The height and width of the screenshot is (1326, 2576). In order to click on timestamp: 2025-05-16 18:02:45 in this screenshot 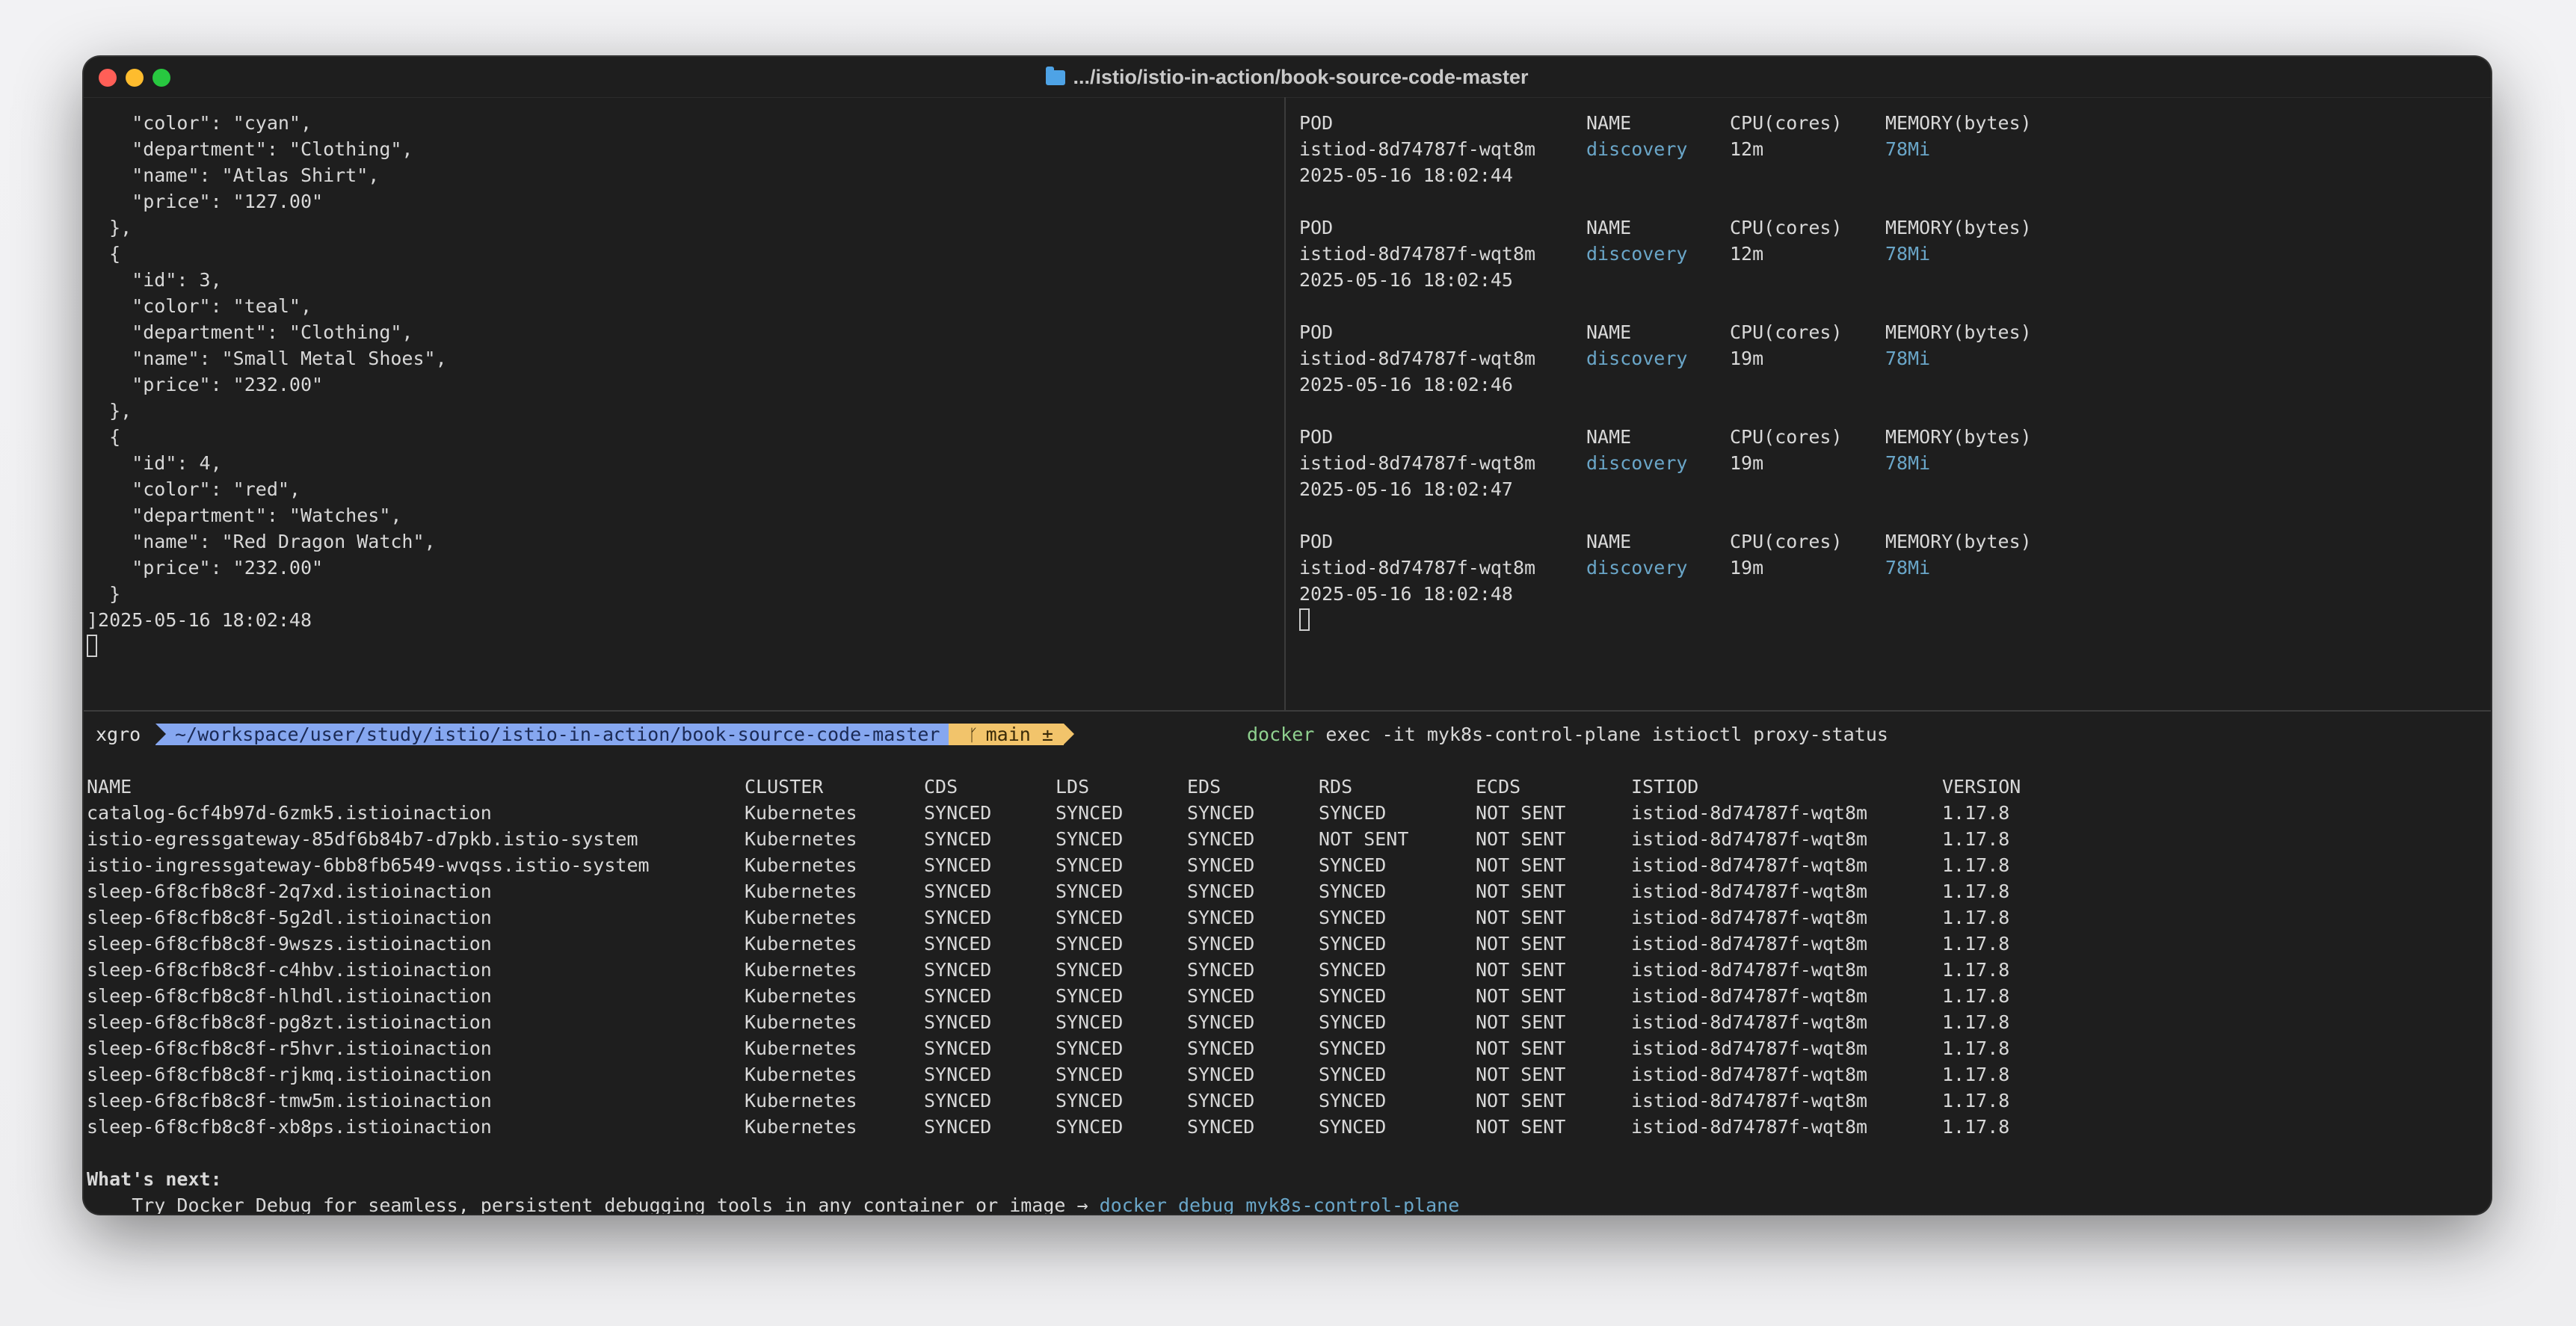, I will do `click(1406, 280)`.